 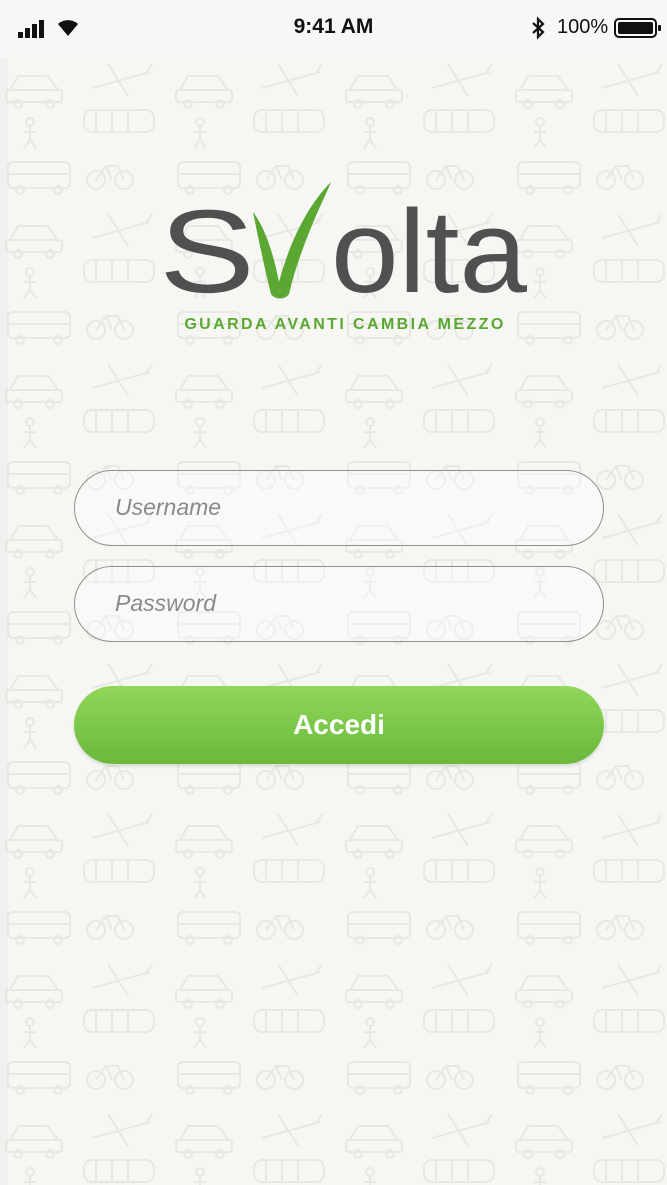 I want to click on username-field, so click(x=339, y=508).